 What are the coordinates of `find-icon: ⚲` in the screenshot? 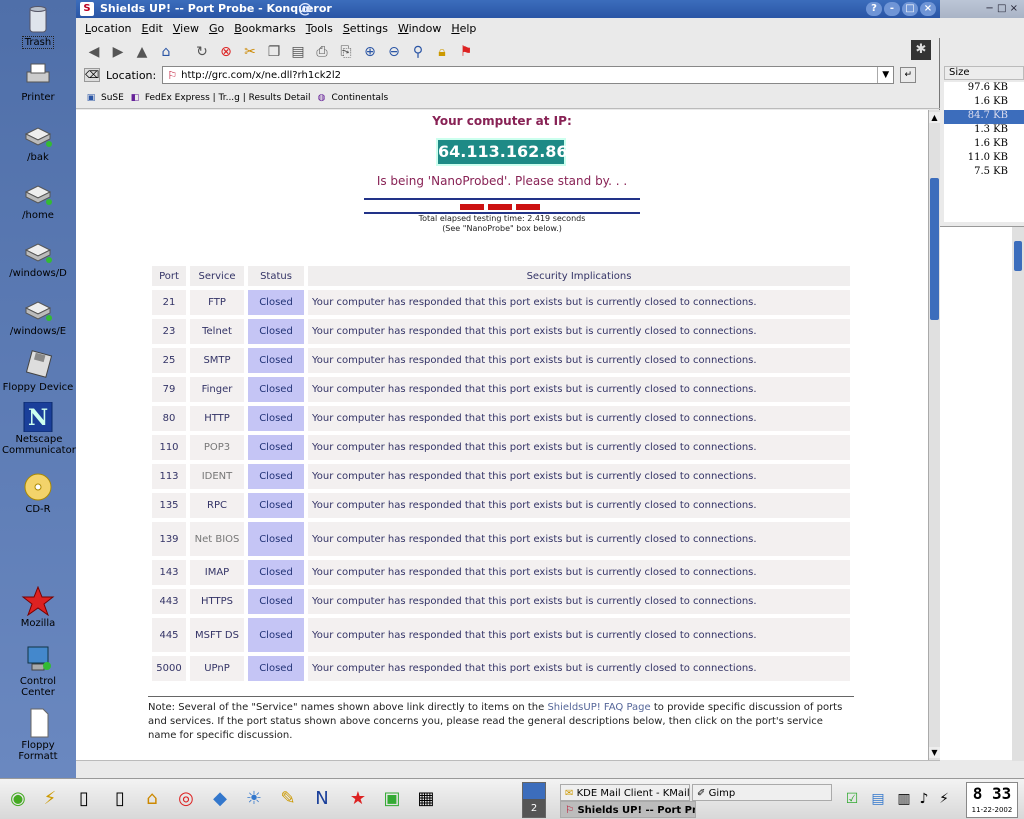 It's located at (418, 52).